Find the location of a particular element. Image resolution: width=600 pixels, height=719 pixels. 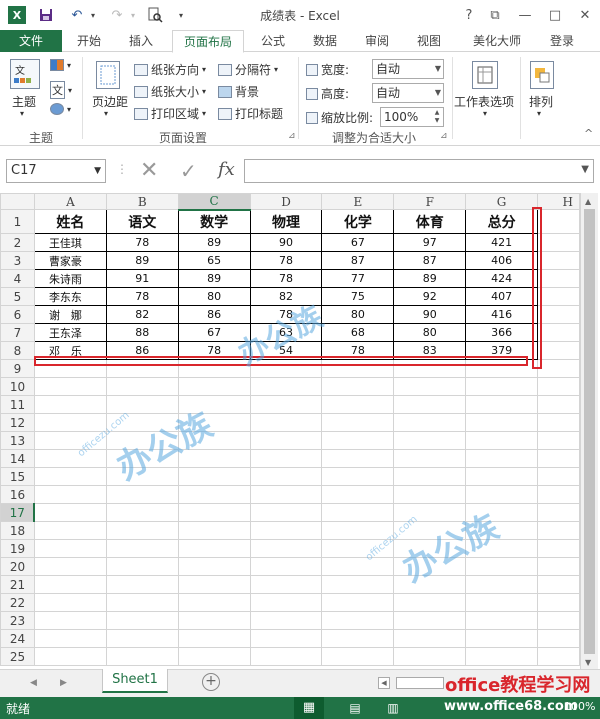

table-cell: 86 is located at coordinates (214, 314).